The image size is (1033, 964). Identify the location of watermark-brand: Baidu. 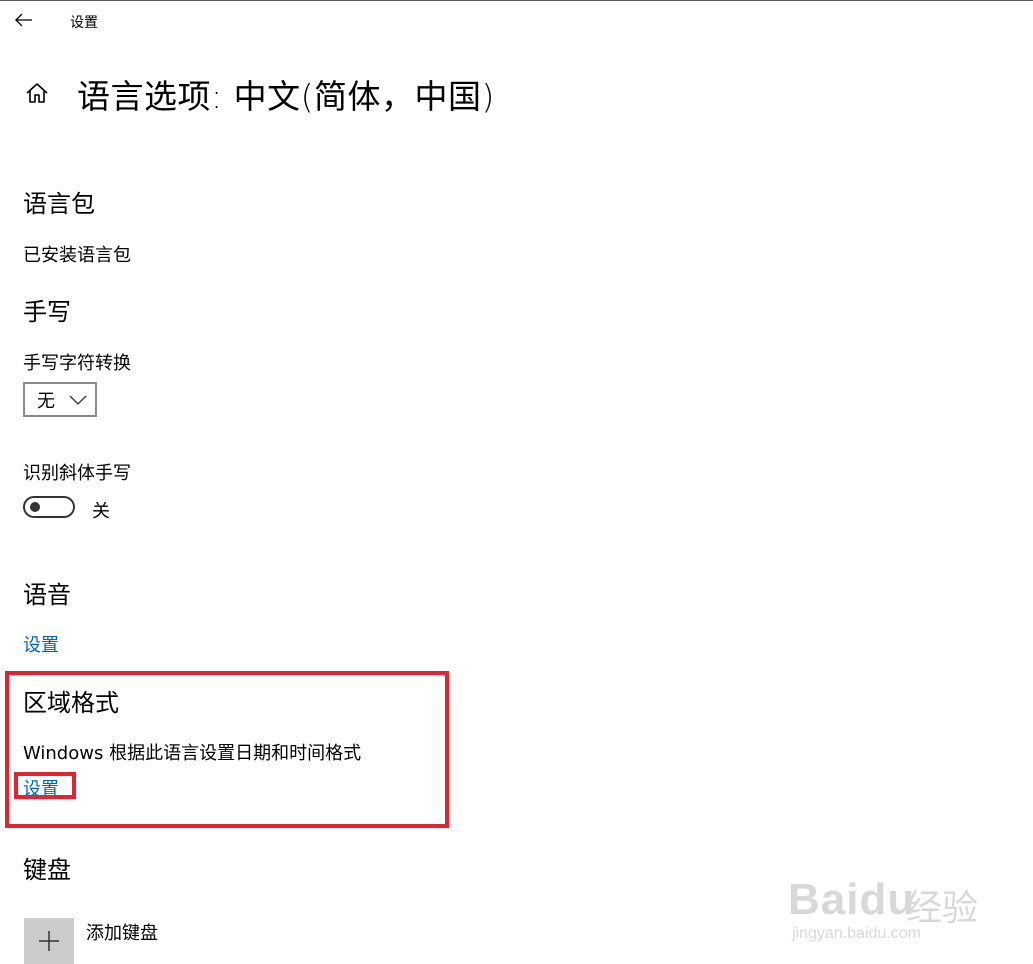
(852, 899).